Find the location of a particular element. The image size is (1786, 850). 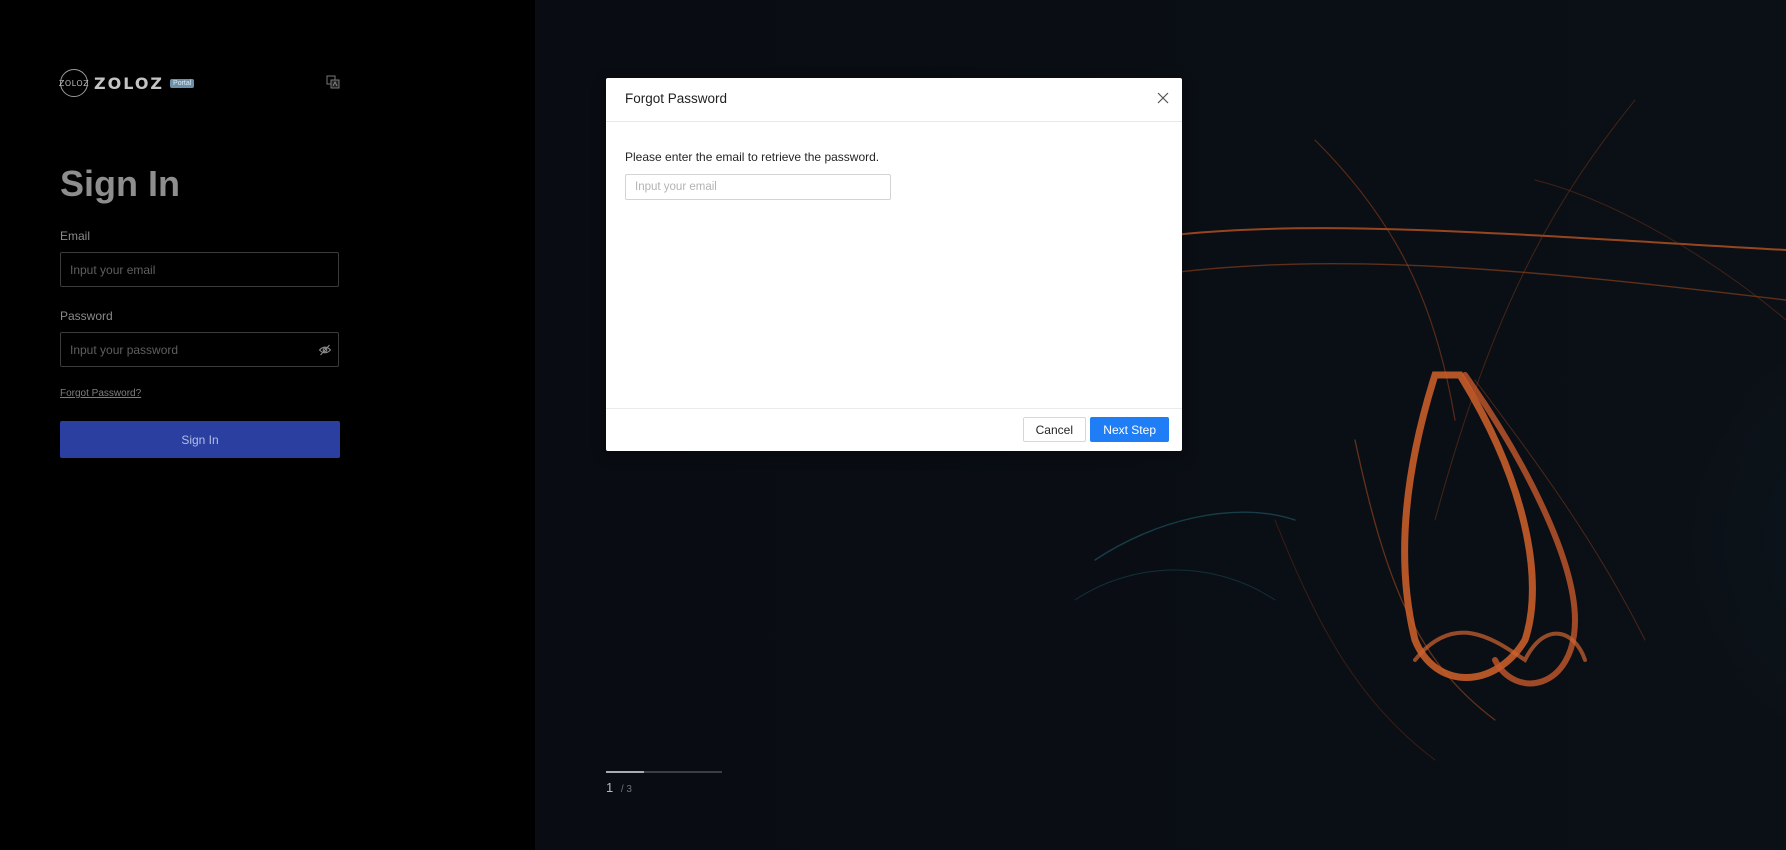

carousel-total: / 3 is located at coordinates (626, 789).